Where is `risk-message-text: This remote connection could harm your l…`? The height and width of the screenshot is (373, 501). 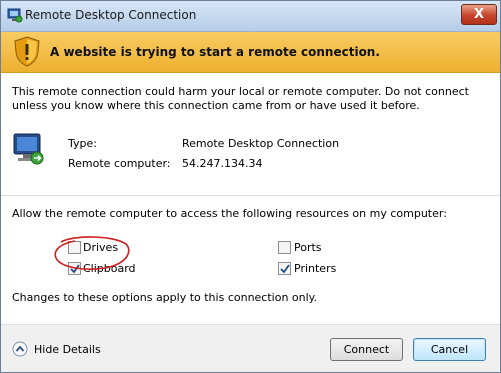
risk-message-text: This remote connection could harm your l… is located at coordinates (240, 98).